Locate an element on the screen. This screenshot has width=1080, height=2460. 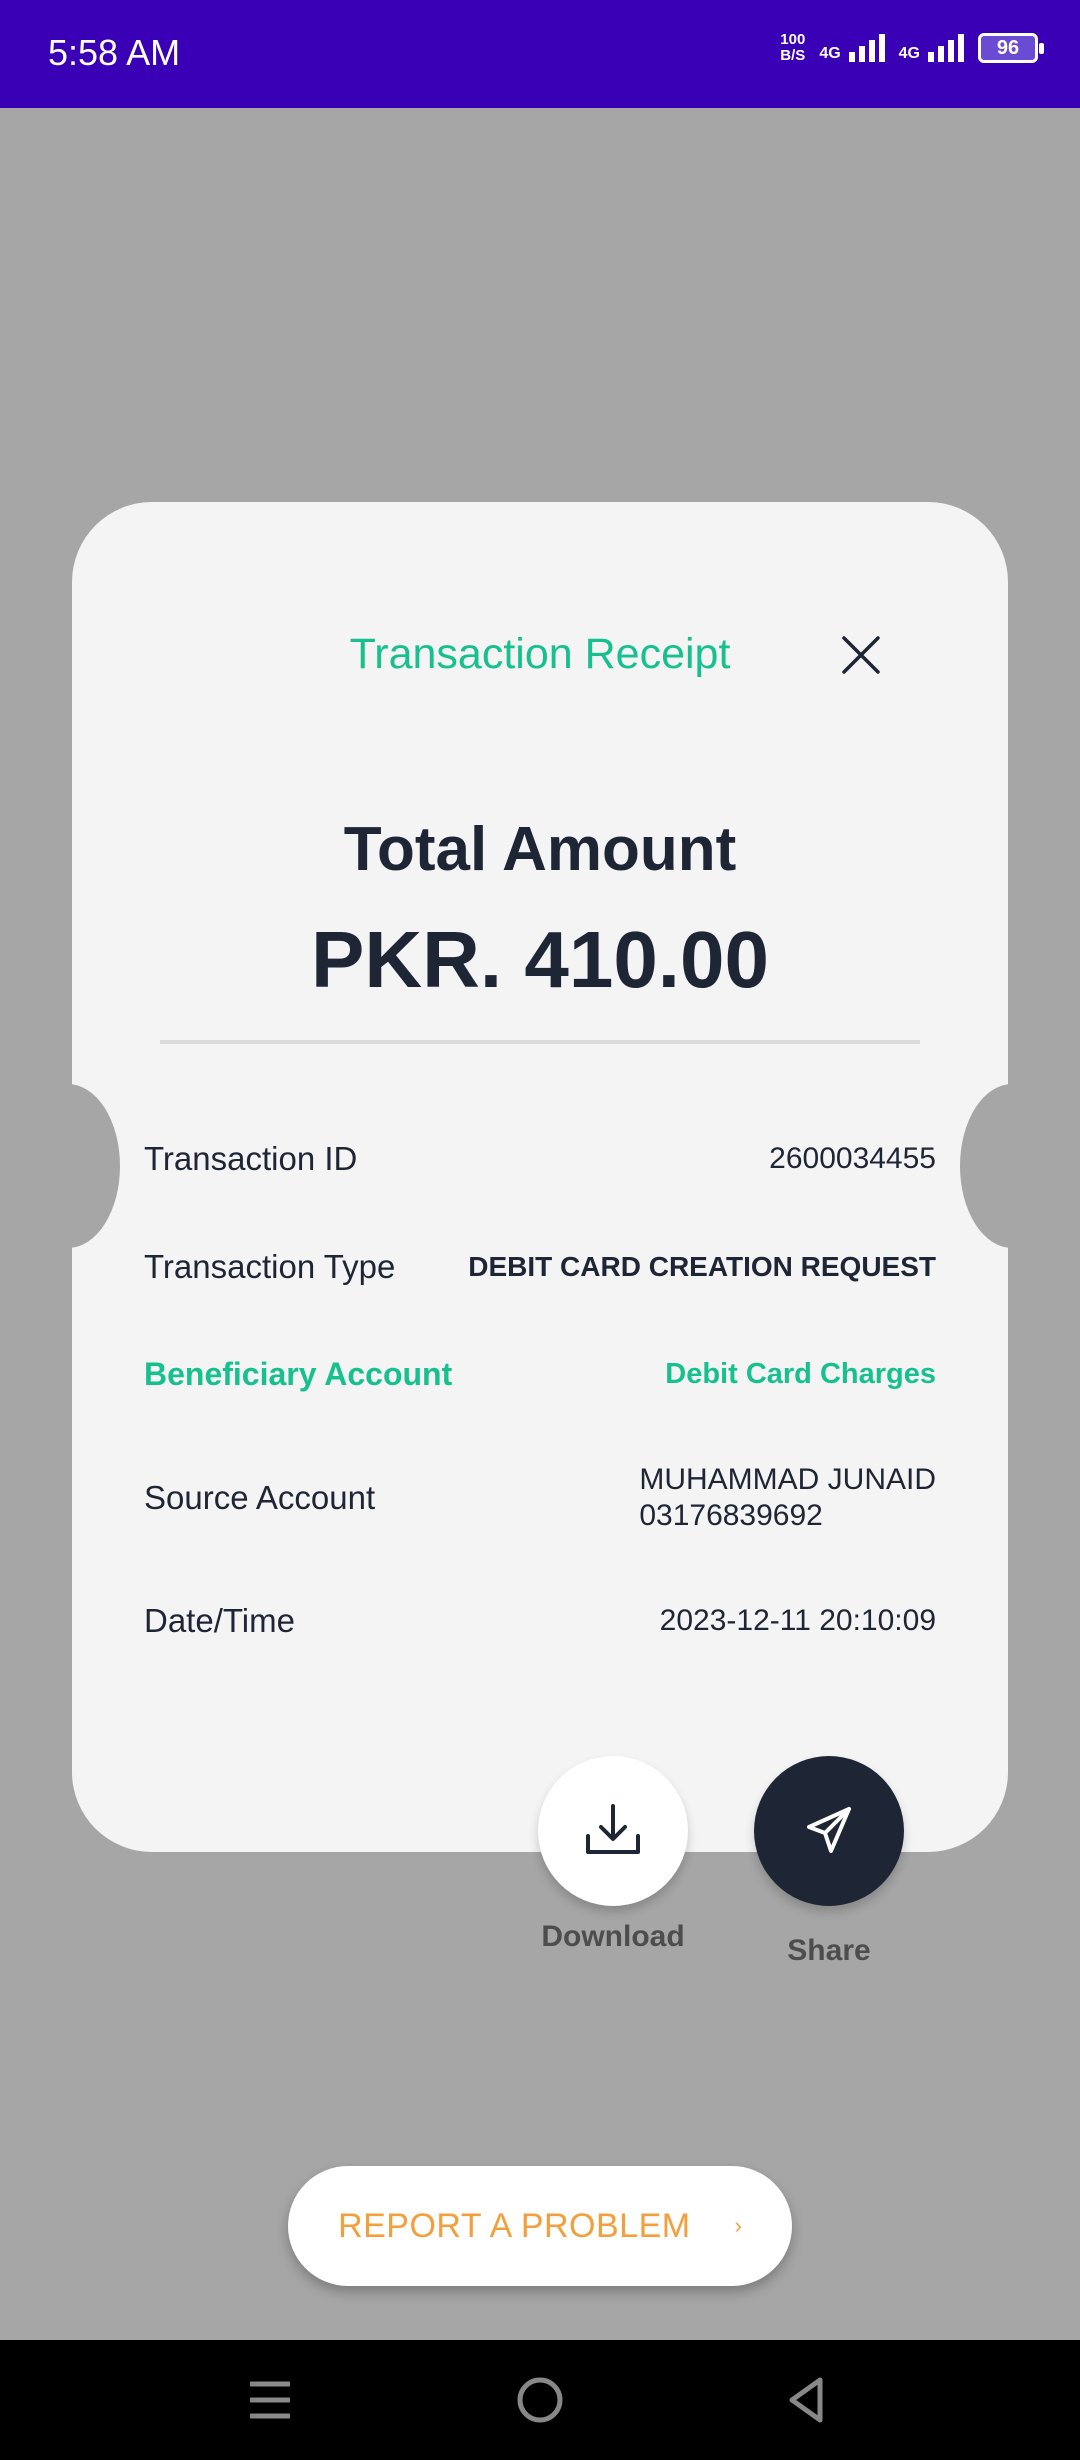
share-circle is located at coordinates (829, 1831).